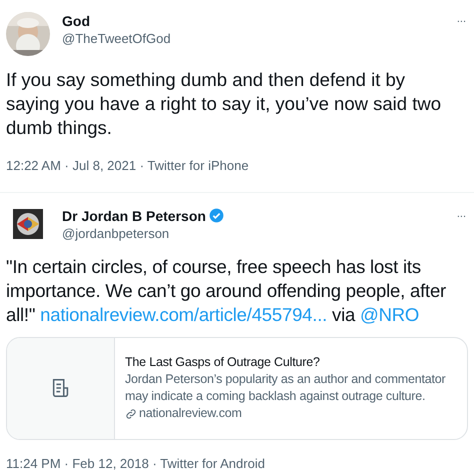  Describe the element at coordinates (237, 166) in the screenshot. I see `tweet-timestamp: 12:22 AM · Jul 8, 2021 · Twitter for iPhone` at that location.